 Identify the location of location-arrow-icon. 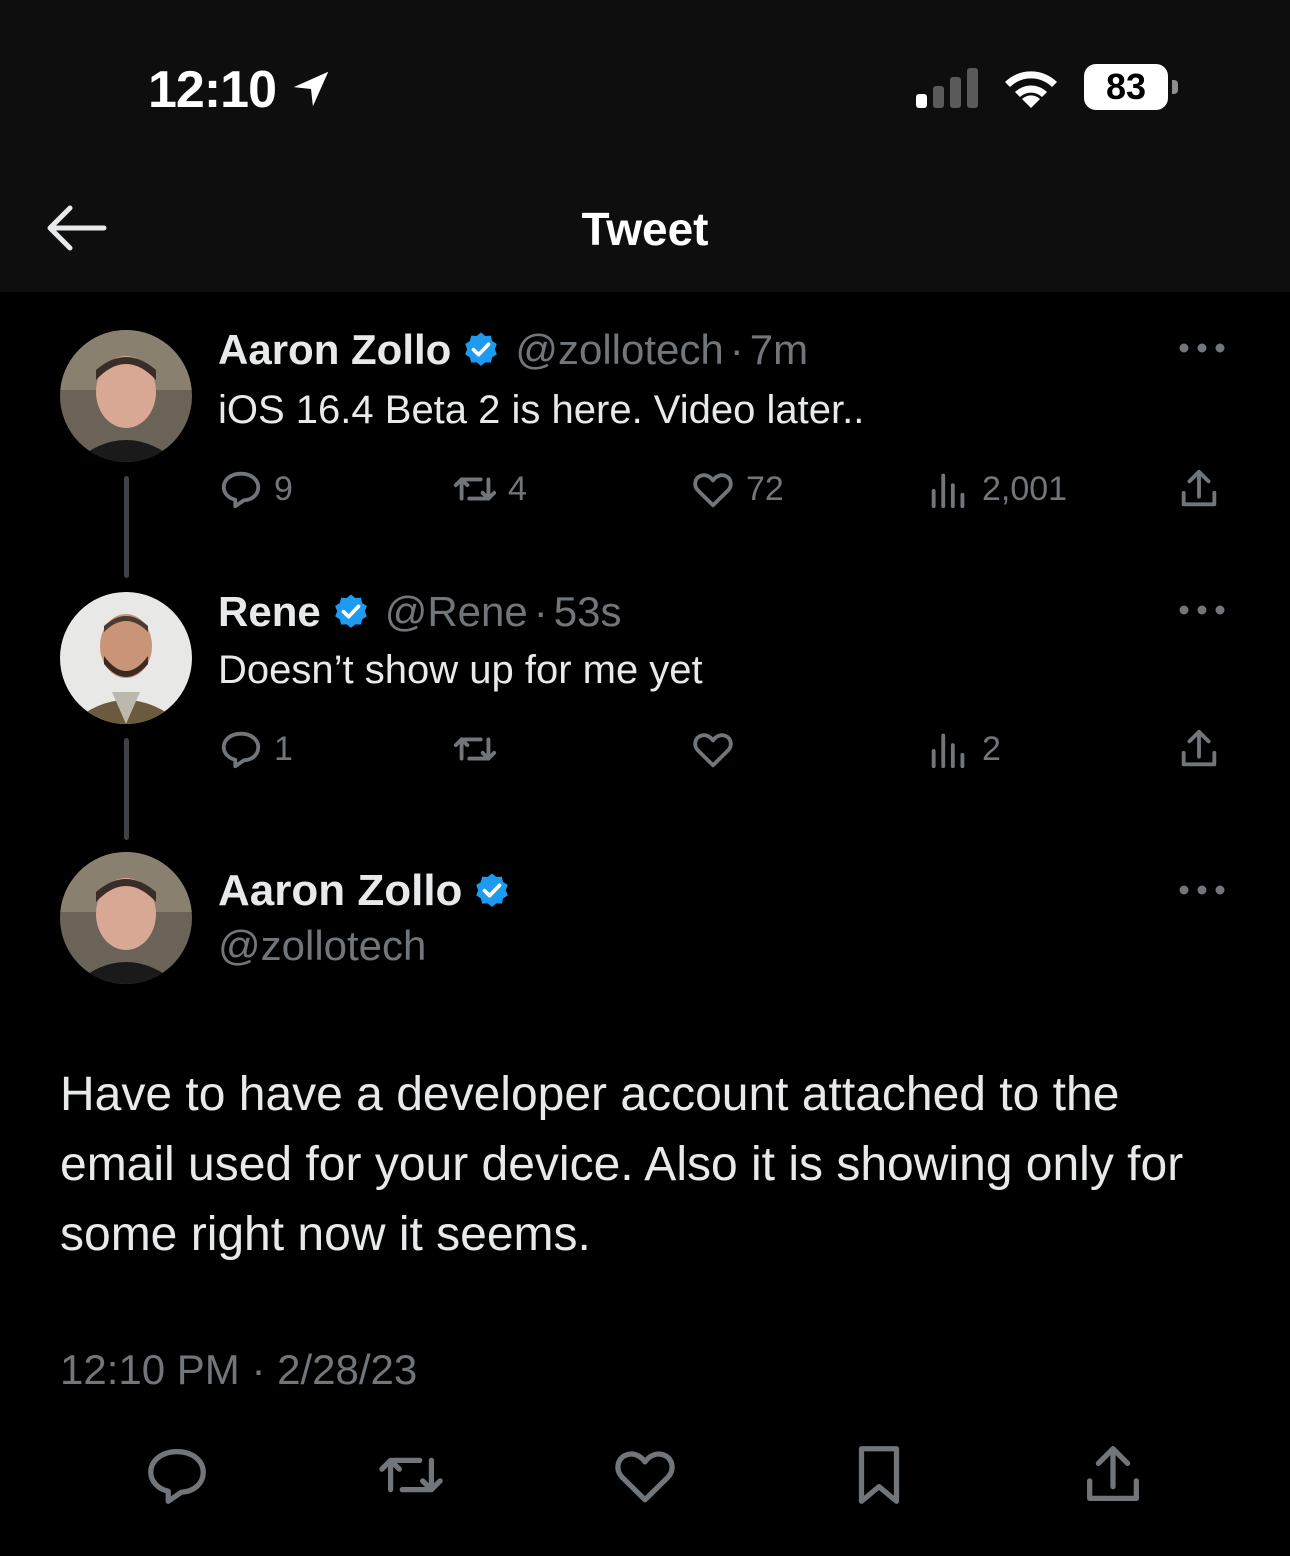
(311, 89).